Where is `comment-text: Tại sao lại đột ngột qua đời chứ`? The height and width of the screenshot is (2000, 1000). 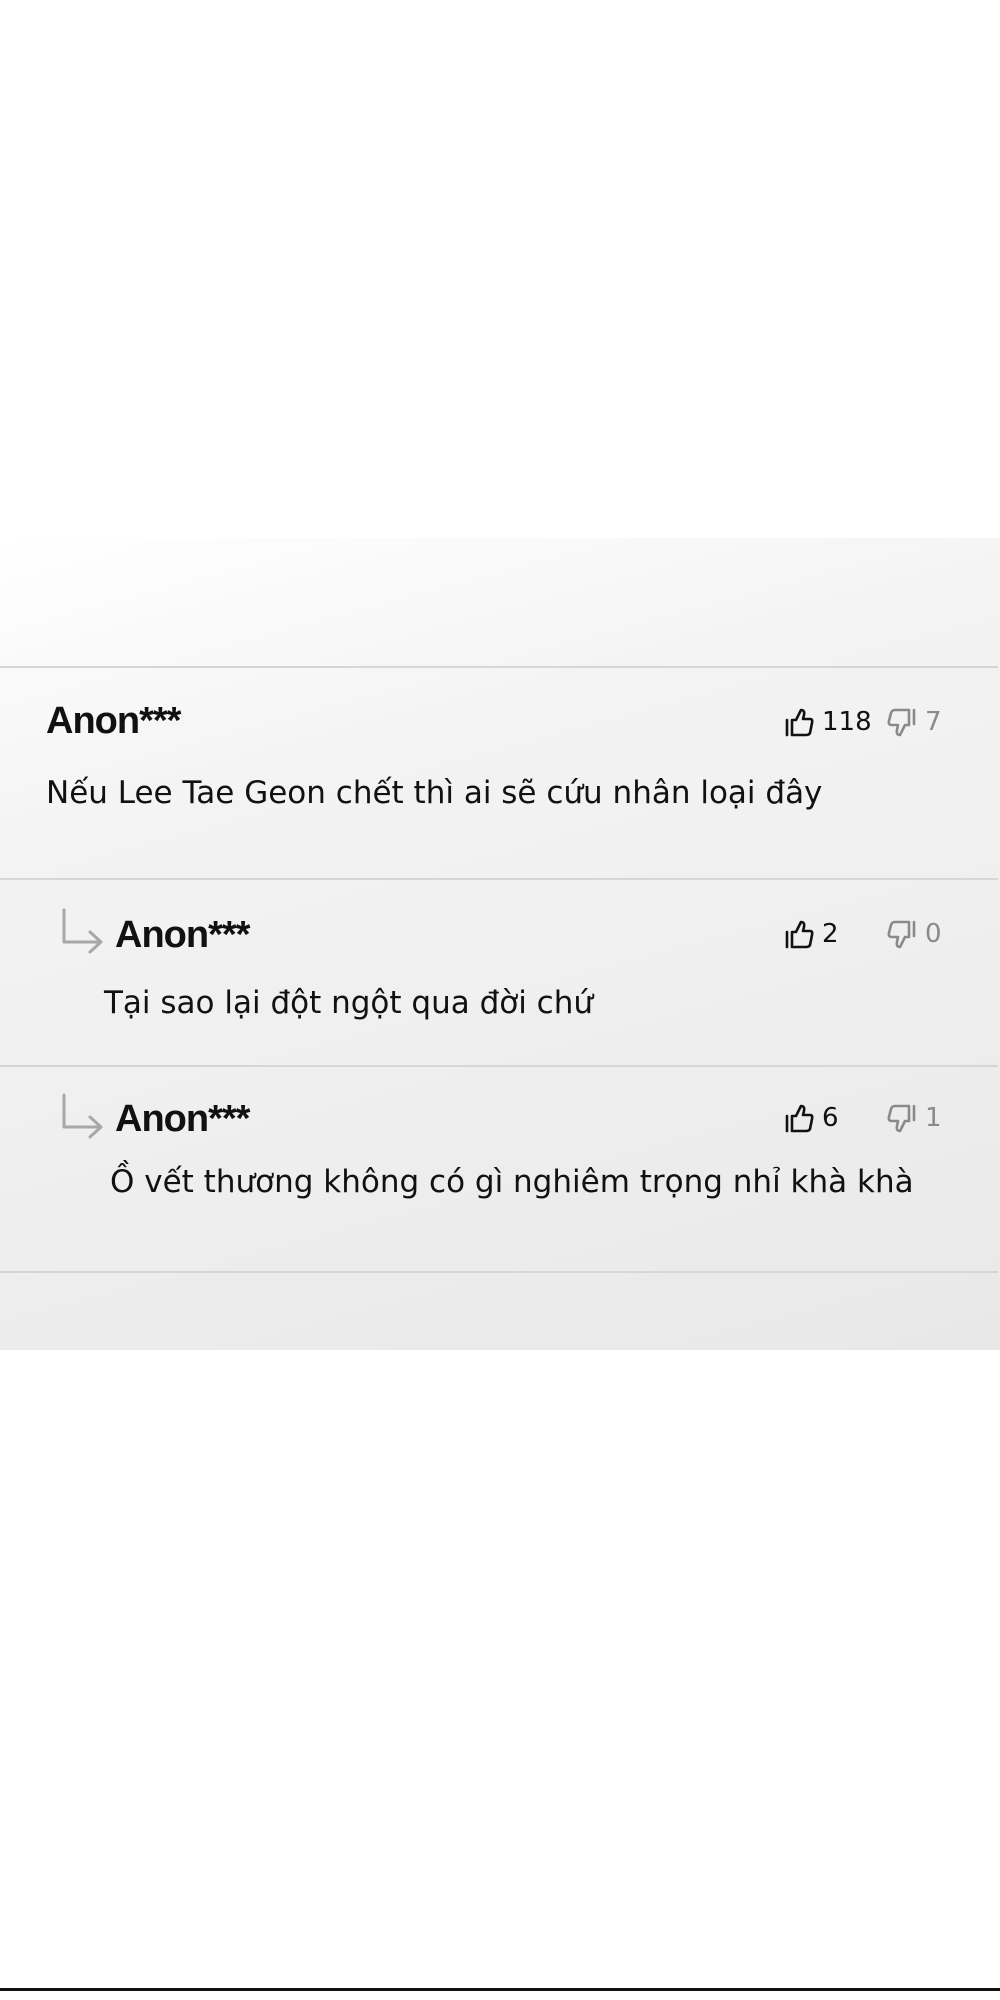 comment-text: Tại sao lại đột ngột qua đời chứ is located at coordinates (349, 1003).